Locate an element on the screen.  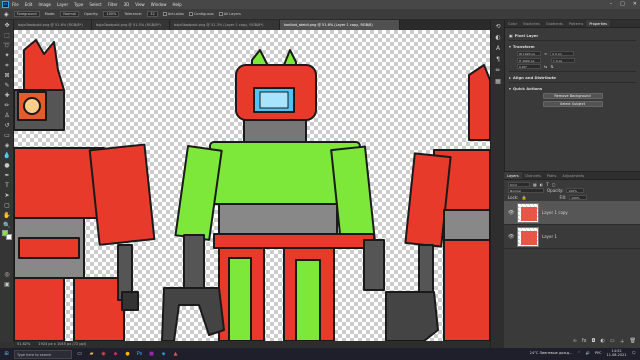
magic-wand-tool-icon: ✦ is located at coordinates (7, 55).